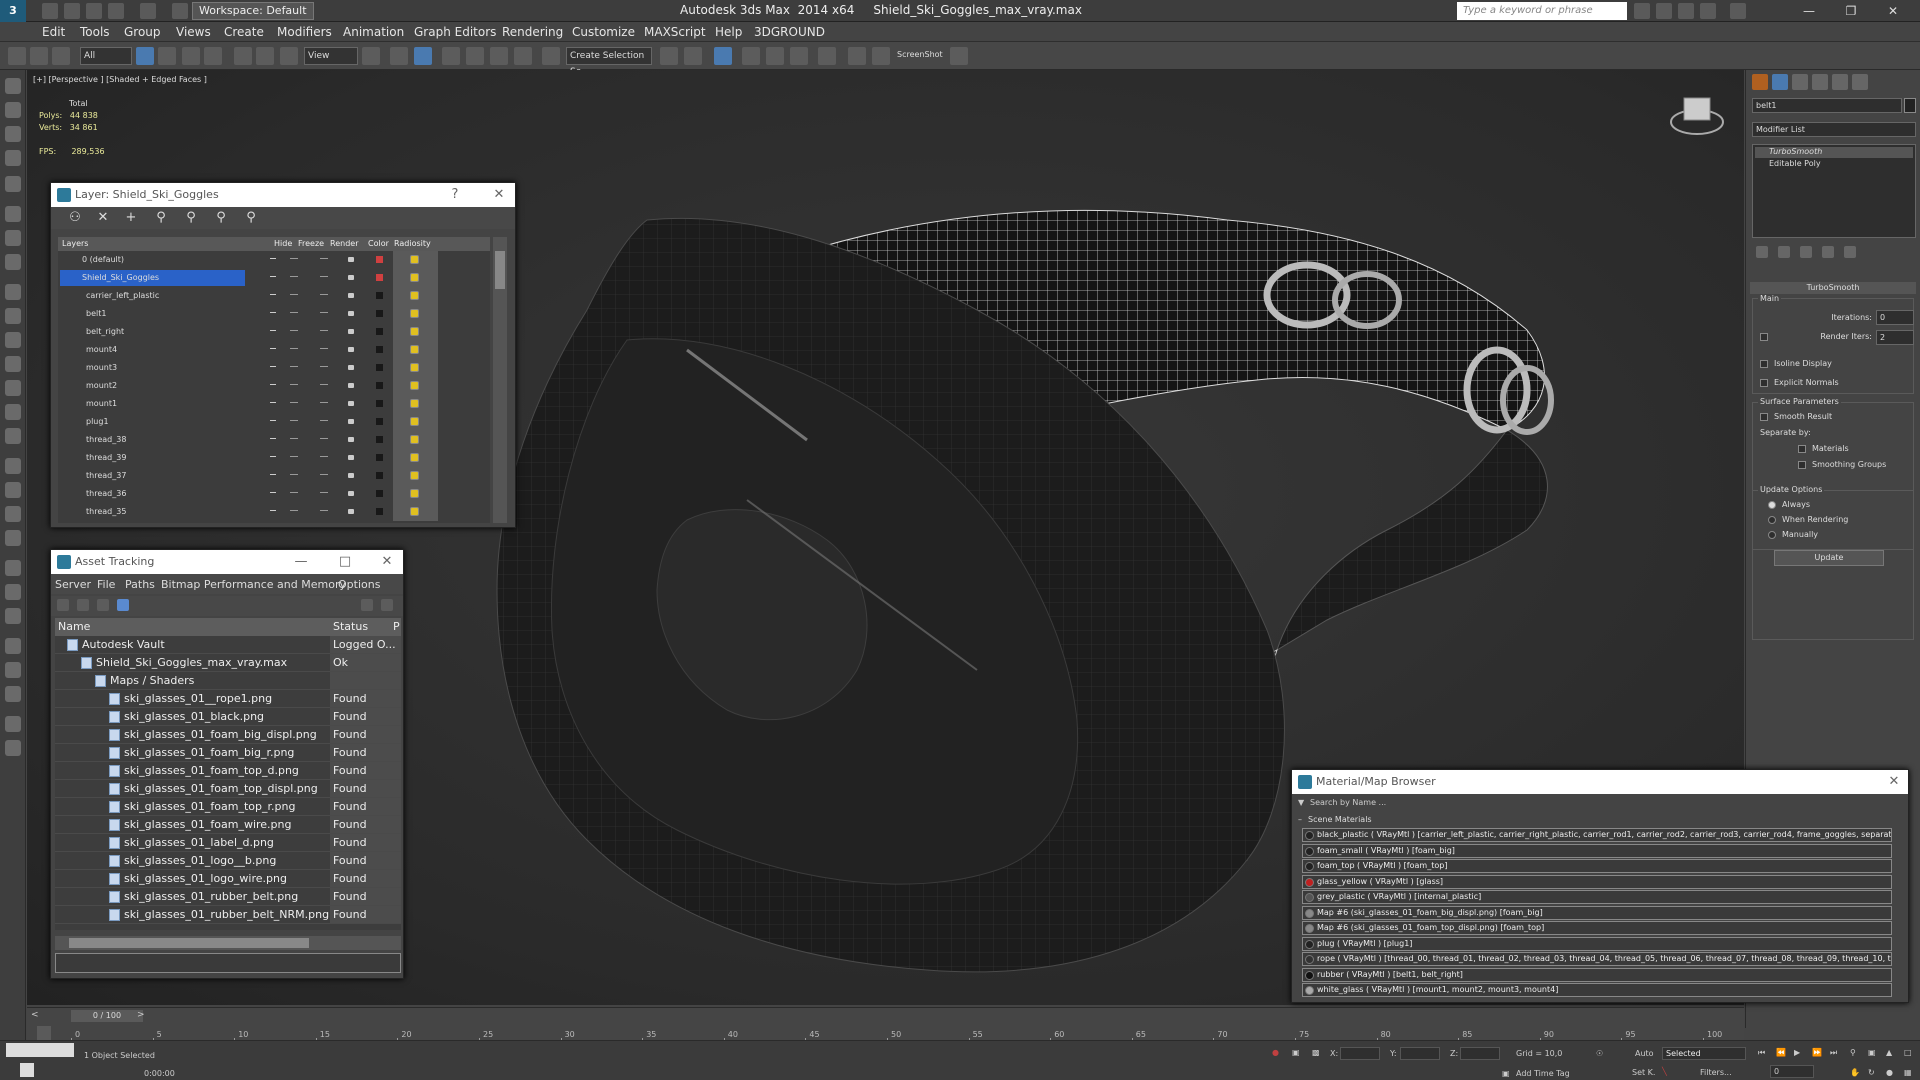 The height and width of the screenshot is (1080, 1920). Describe the element at coordinates (73, 584) in the screenshot. I see `asset-menu-server: Server` at that location.